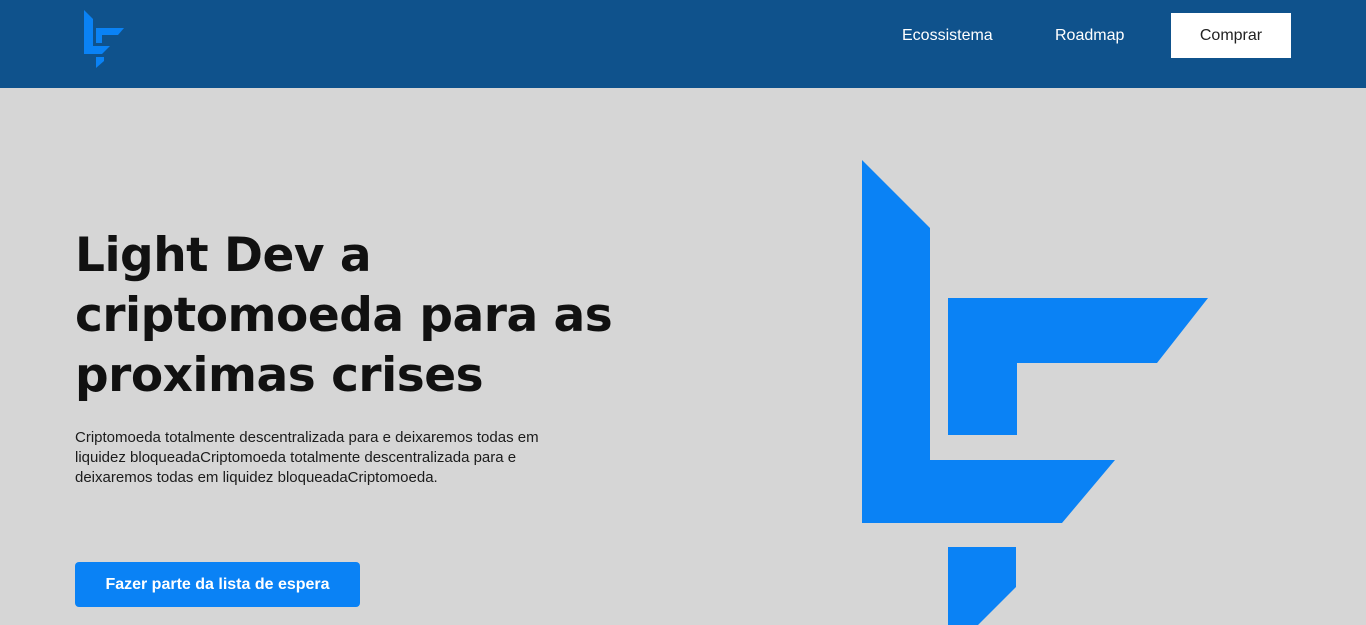  What do you see at coordinates (947, 36) in the screenshot?
I see `nav-link-ecossistema: Ecossistema` at bounding box center [947, 36].